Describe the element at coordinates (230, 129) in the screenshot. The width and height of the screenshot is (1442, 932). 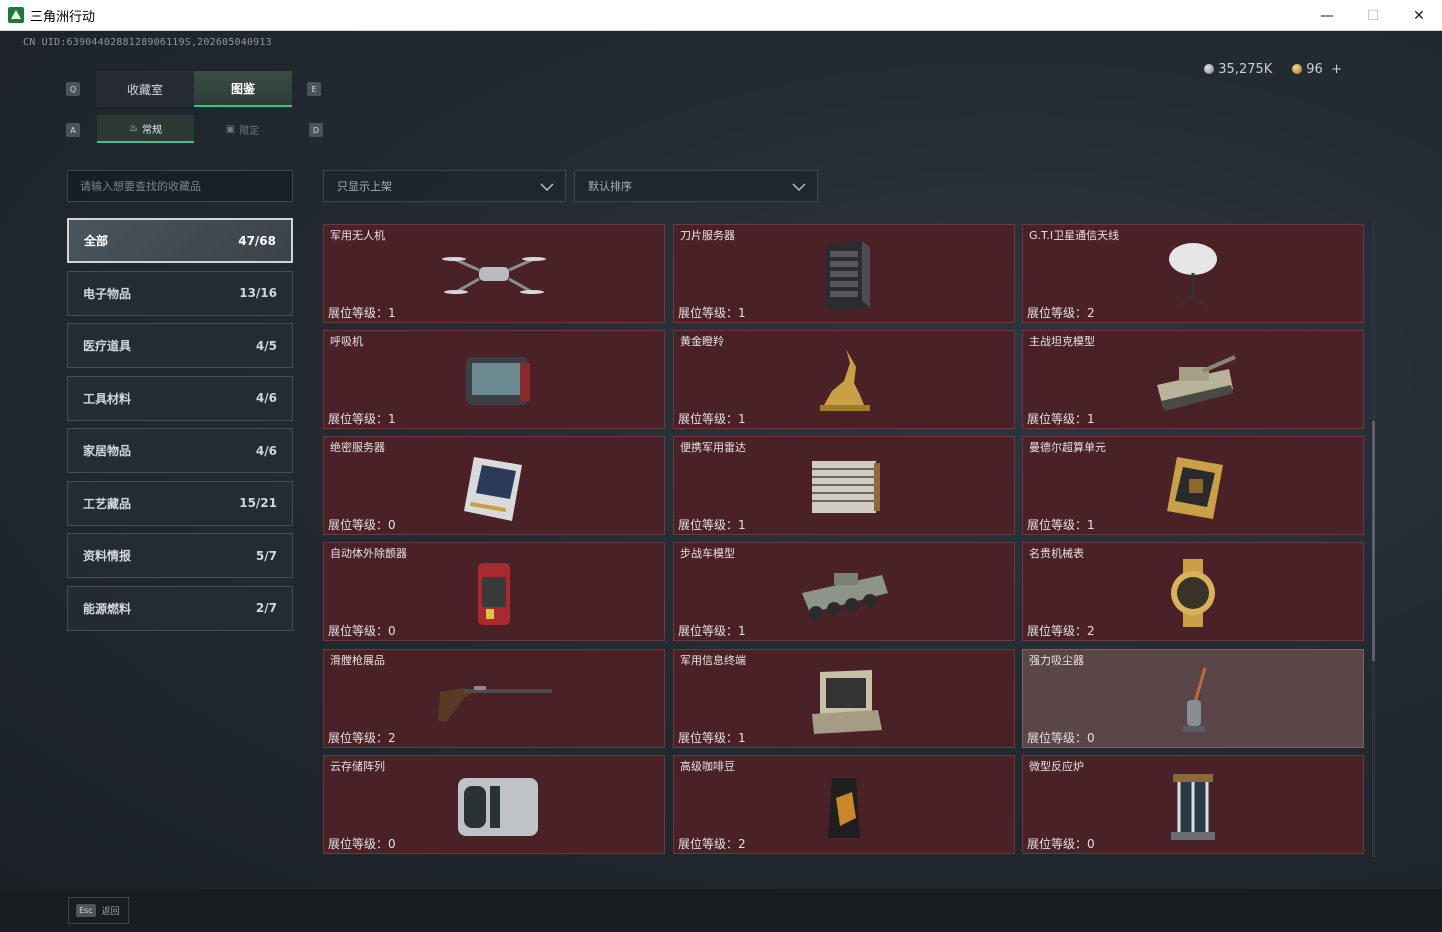
I see `limited-icon: ▣` at that location.